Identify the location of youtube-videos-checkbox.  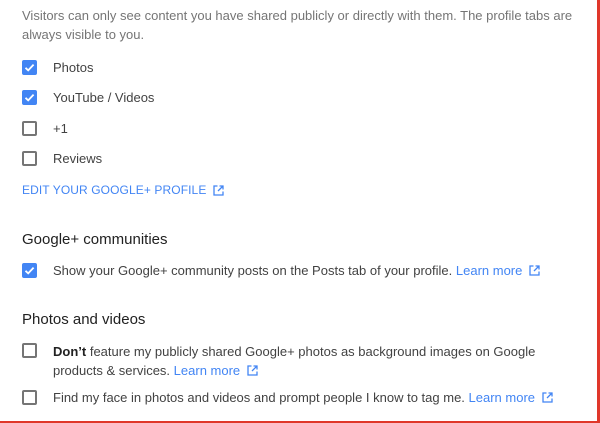
(29, 97).